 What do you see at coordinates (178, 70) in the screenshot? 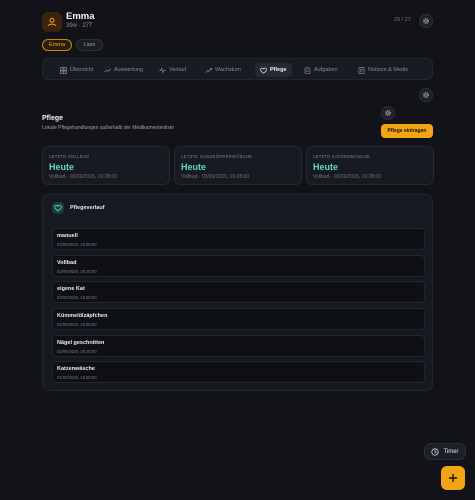
I see `tab-label: Verlauf` at bounding box center [178, 70].